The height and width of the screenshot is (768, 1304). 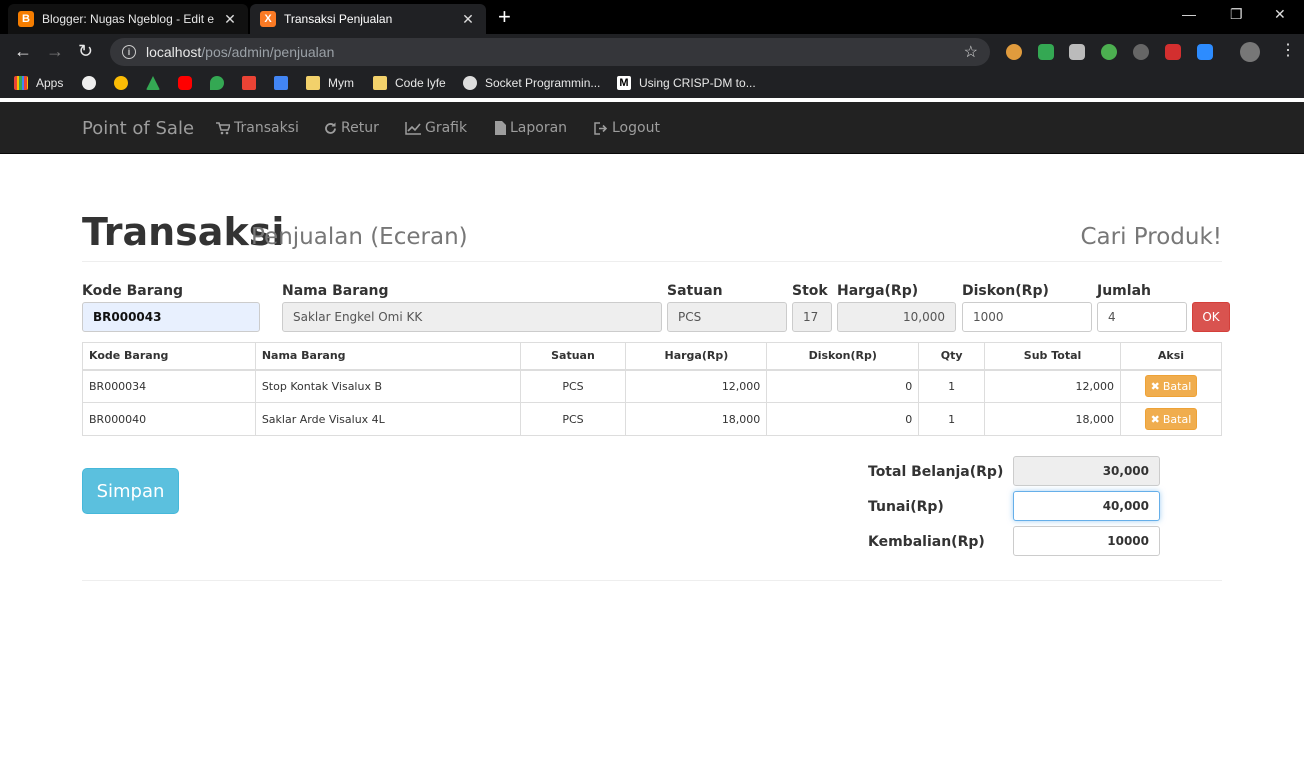 I want to click on bookmark-label: Code lyfe, so click(x=420, y=83).